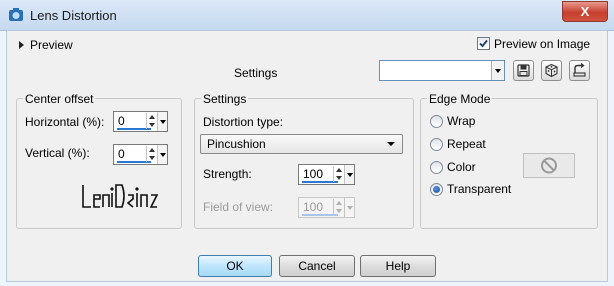  I want to click on presets-combo, so click(442, 70).